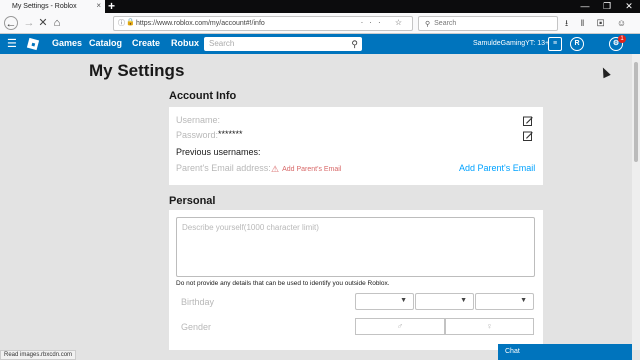  Describe the element at coordinates (11, 23) in the screenshot. I see `back-icon: ←` at that location.